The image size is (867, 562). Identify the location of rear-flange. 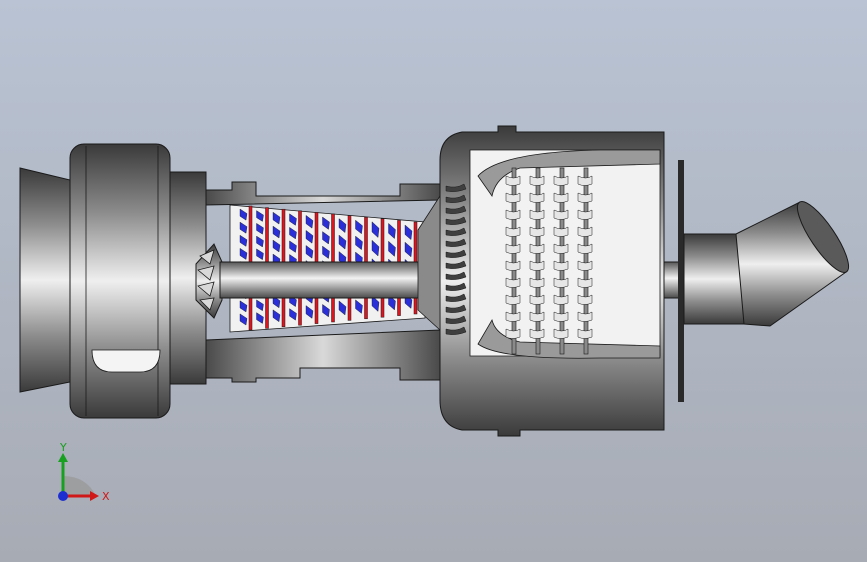
(681, 281).